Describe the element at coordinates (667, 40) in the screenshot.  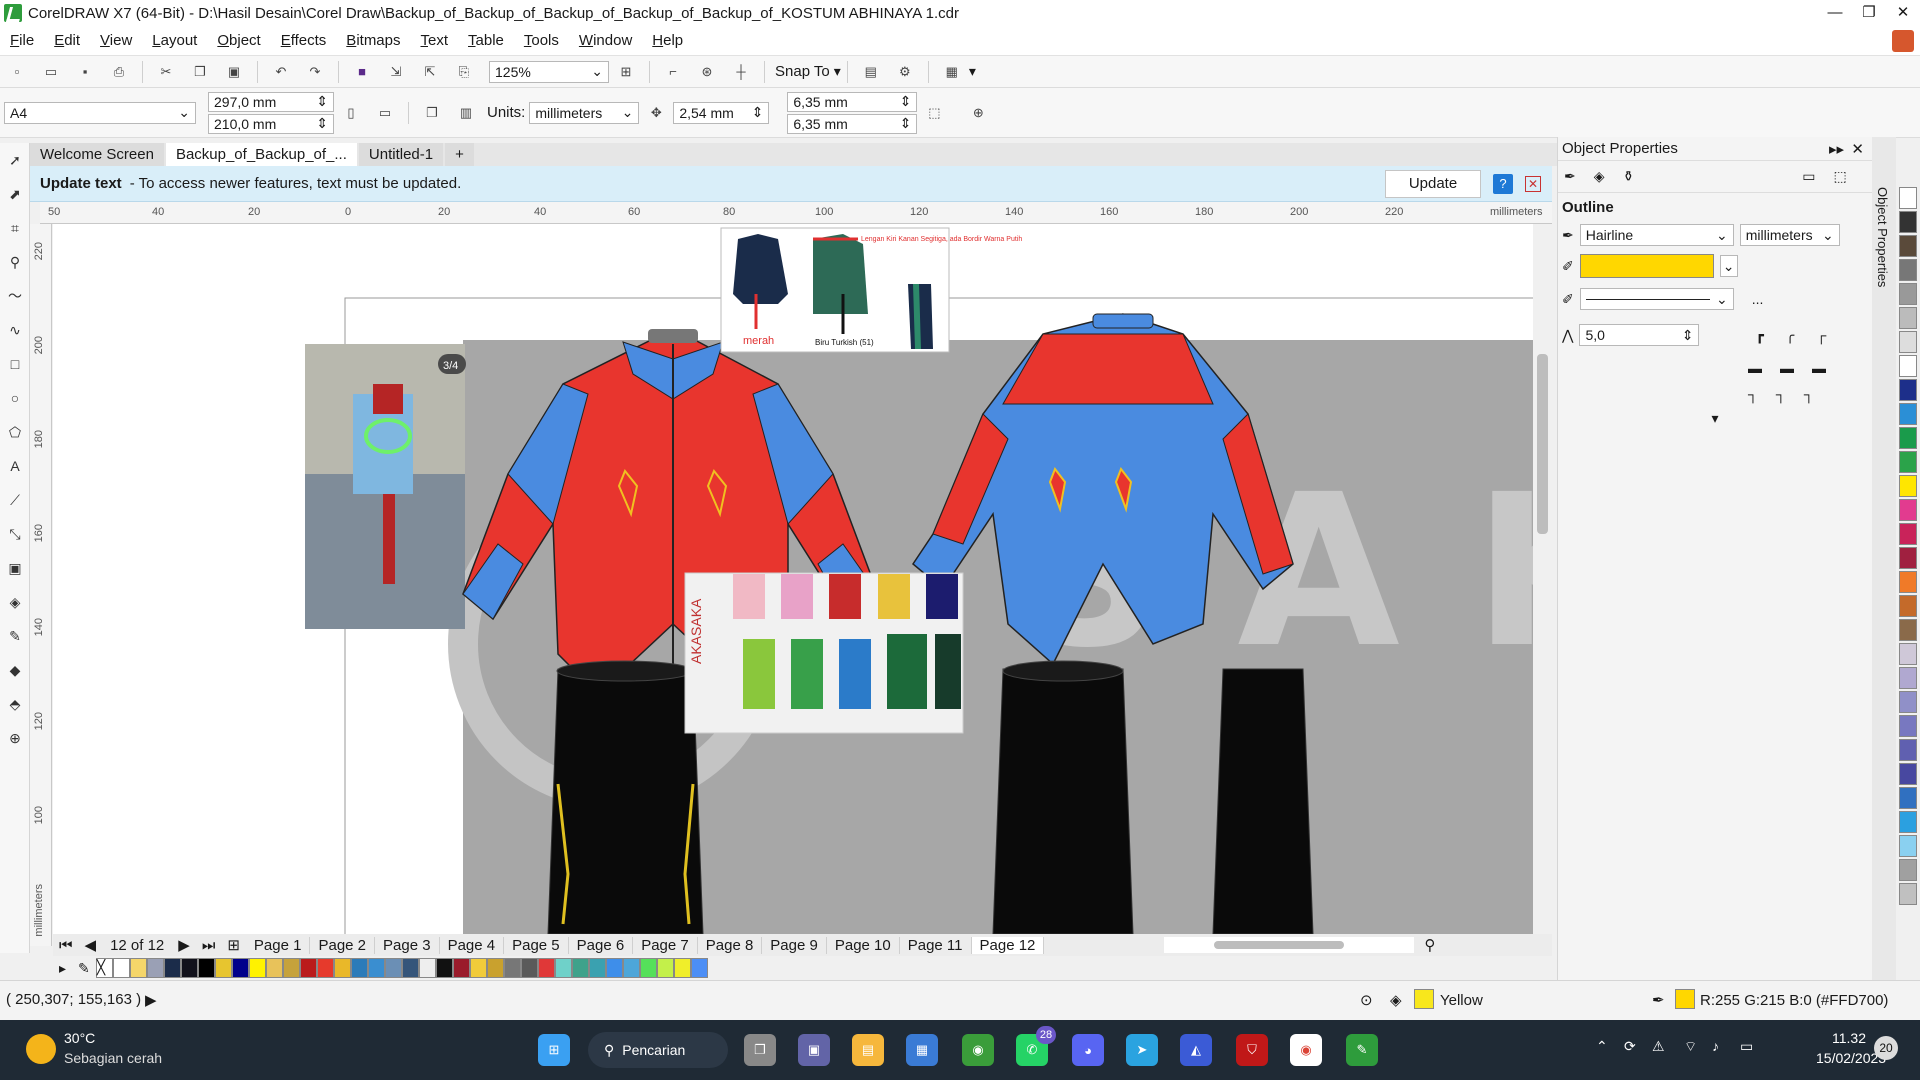
I see `menu-help: Help` at that location.